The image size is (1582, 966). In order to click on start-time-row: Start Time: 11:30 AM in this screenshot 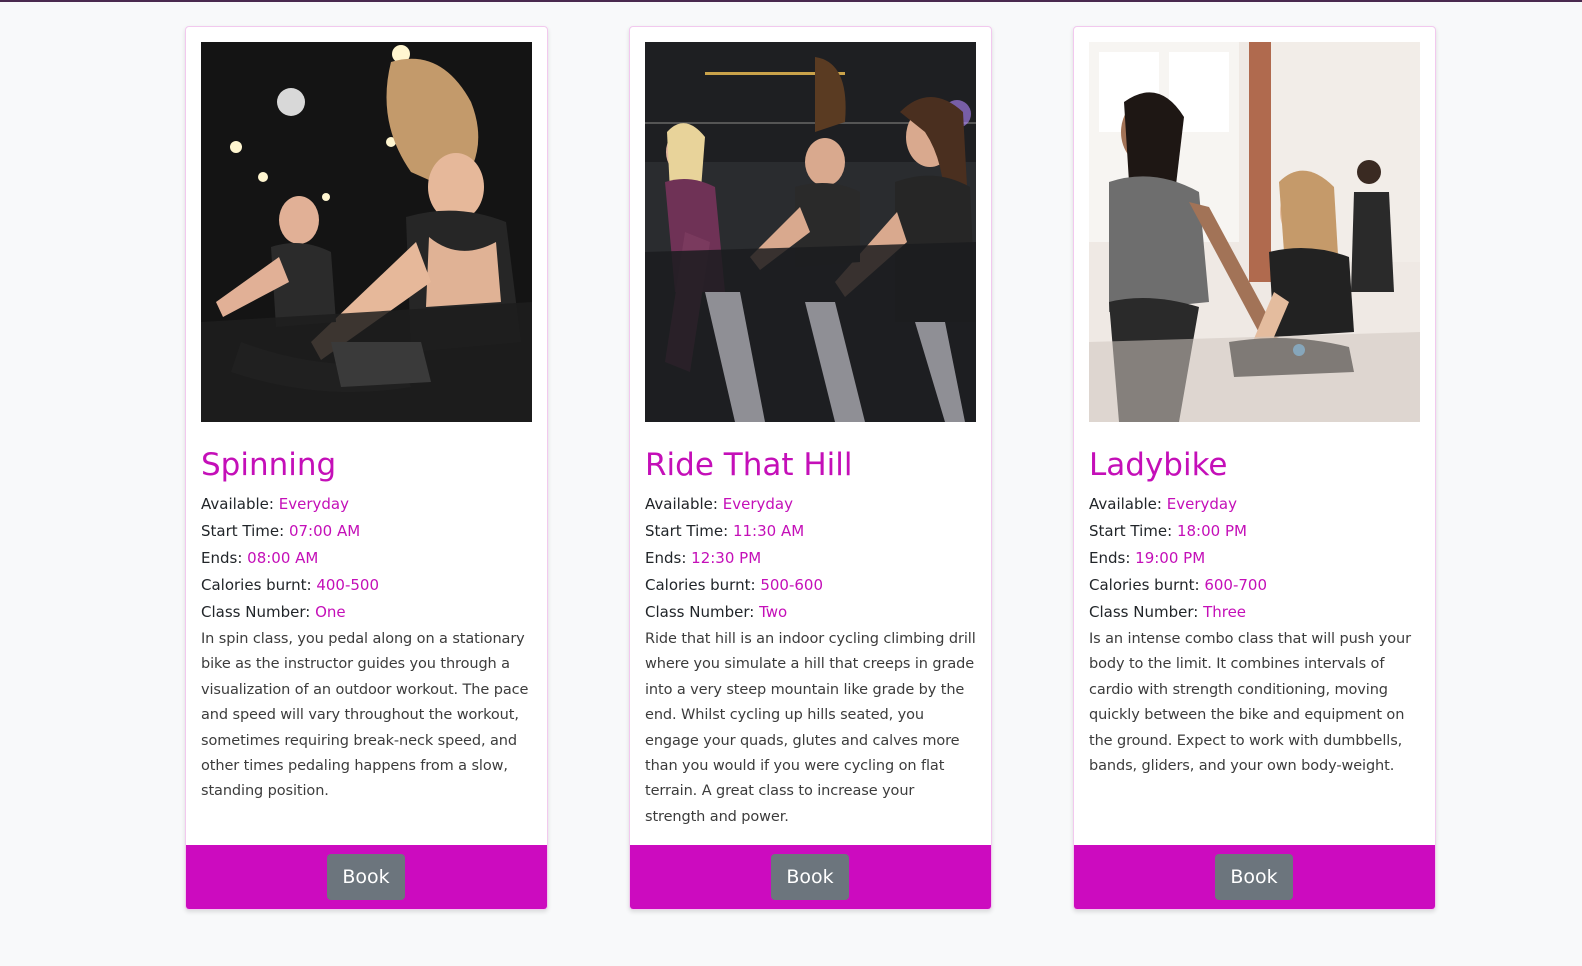, I will do `click(811, 531)`.